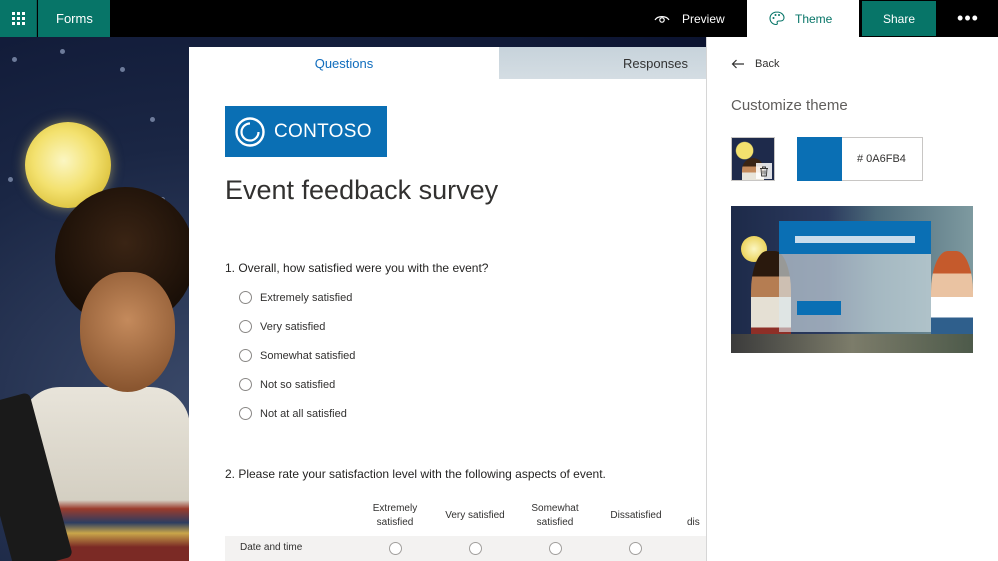  I want to click on choice-label: Not so satisfied, so click(298, 384).